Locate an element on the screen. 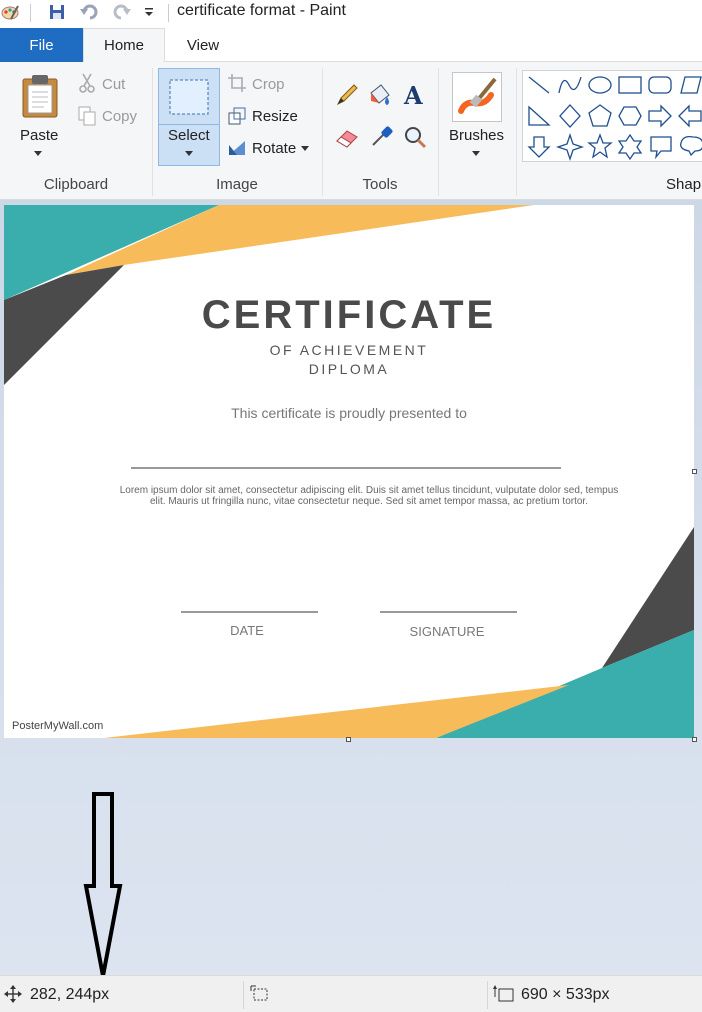 The image size is (702, 1012). color-picker-icon is located at coordinates (381, 137).